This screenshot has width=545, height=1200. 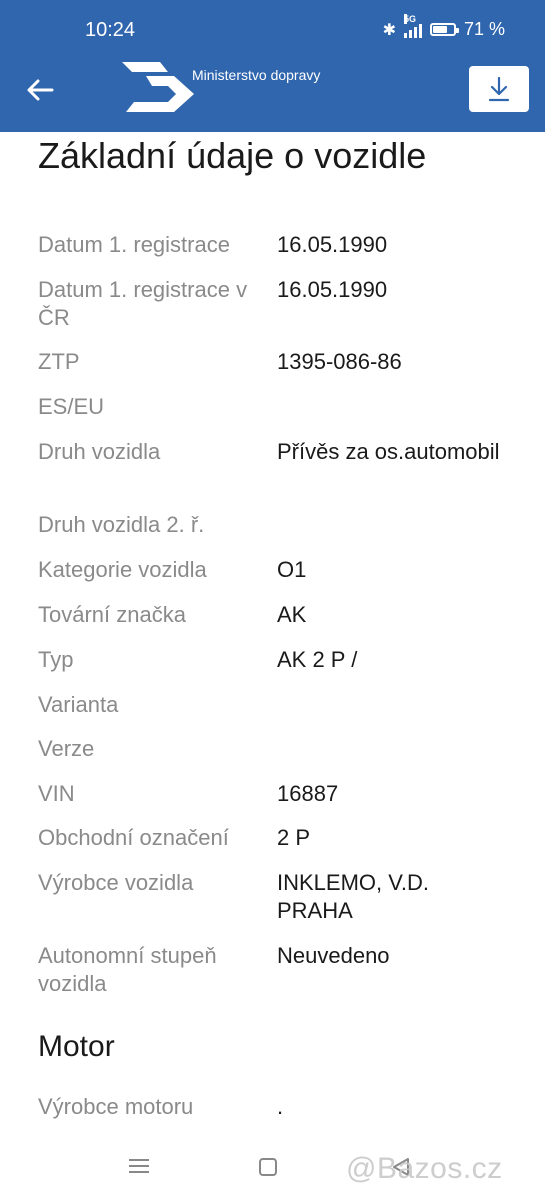 What do you see at coordinates (272, 30) in the screenshot?
I see `status-bar: 10:24 ✱ 5G 71 %` at bounding box center [272, 30].